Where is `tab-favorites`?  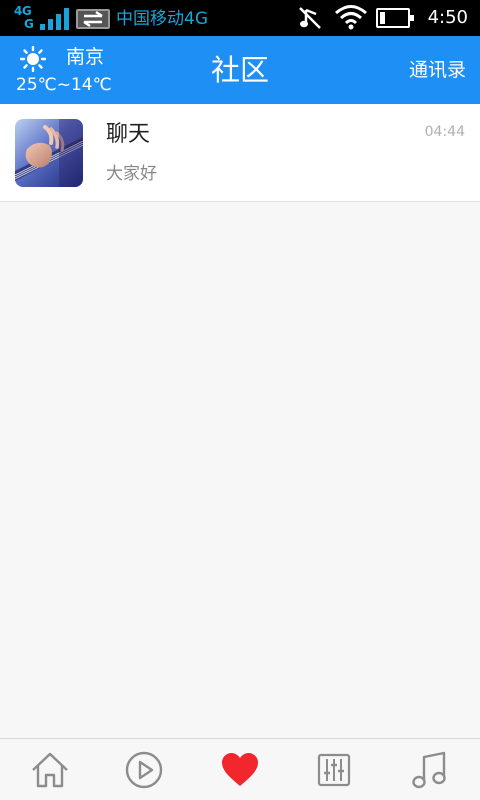 tab-favorites is located at coordinates (240, 769).